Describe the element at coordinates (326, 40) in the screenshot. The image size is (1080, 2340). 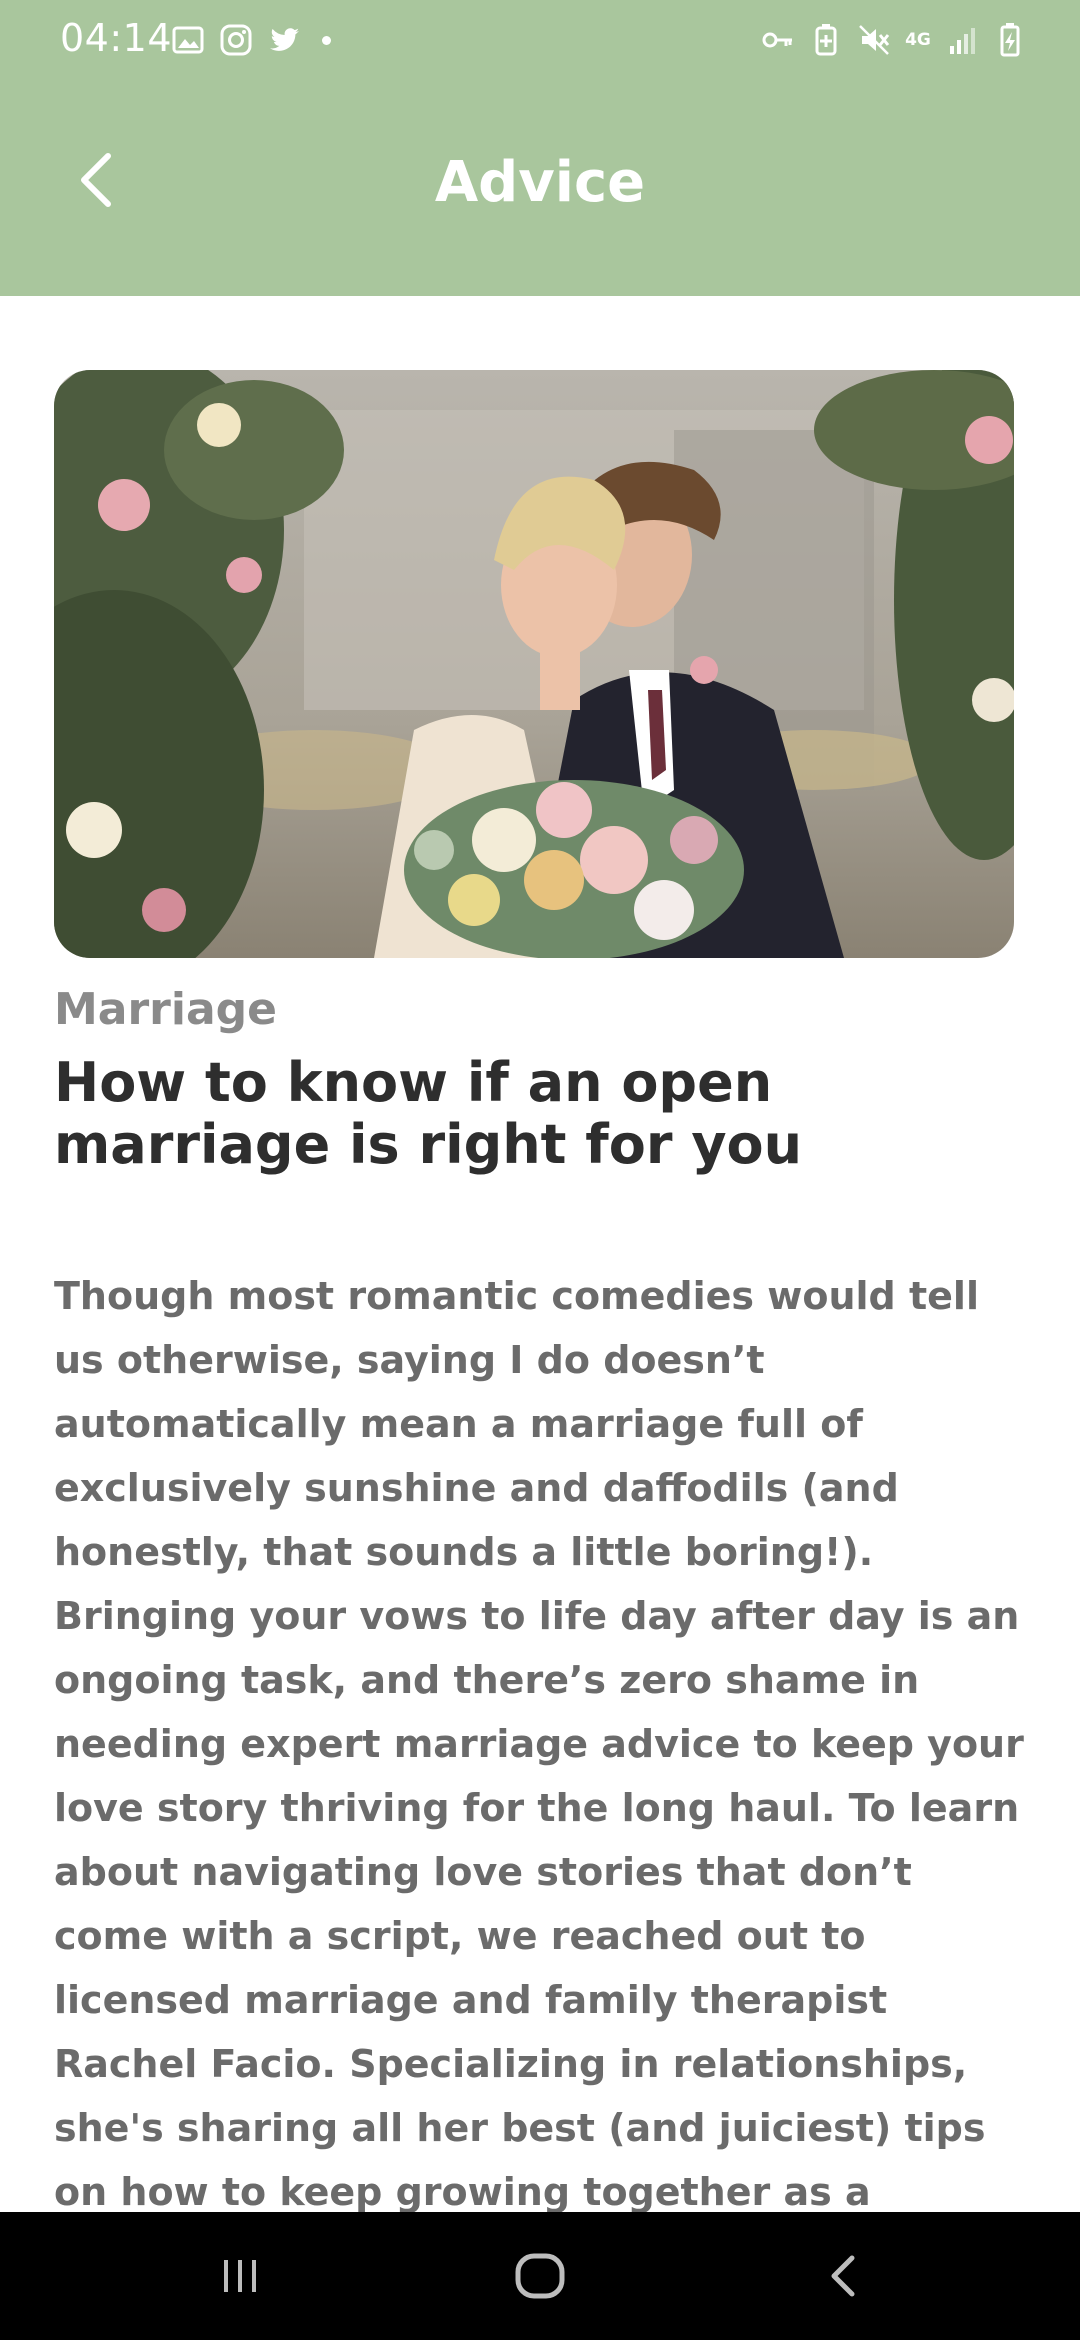
I see `notification-dot` at that location.